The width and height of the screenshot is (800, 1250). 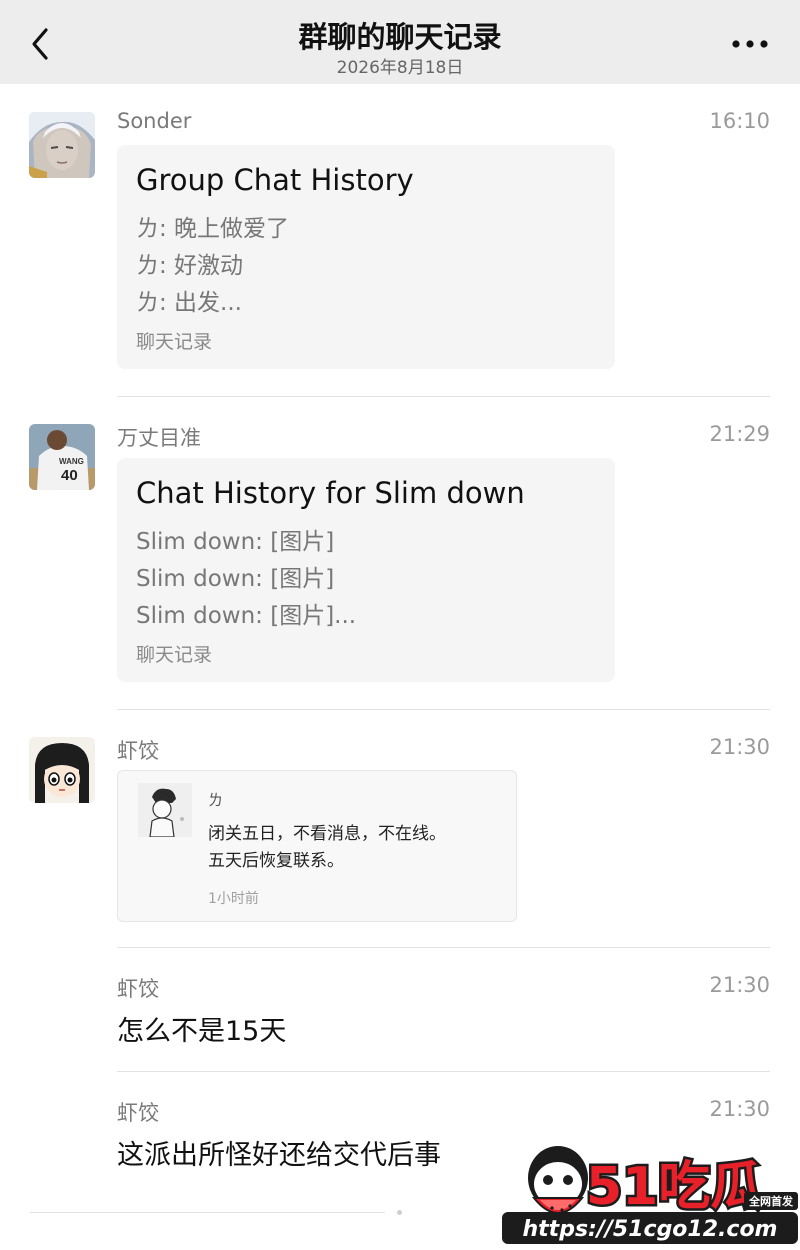 I want to click on message-text: 这派出所怪好还给交代后事, so click(x=279, y=1155).